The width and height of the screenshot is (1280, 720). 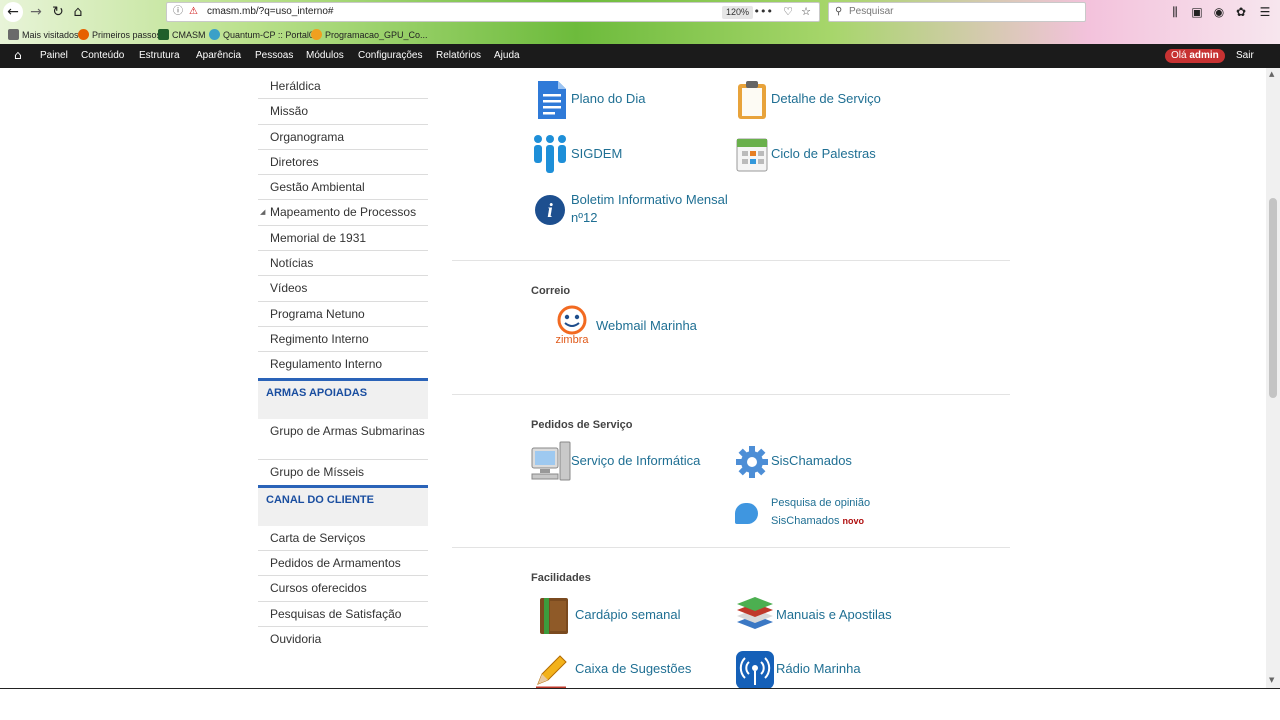 I want to click on admin-menu-ajuda: Ajuda, so click(x=507, y=56).